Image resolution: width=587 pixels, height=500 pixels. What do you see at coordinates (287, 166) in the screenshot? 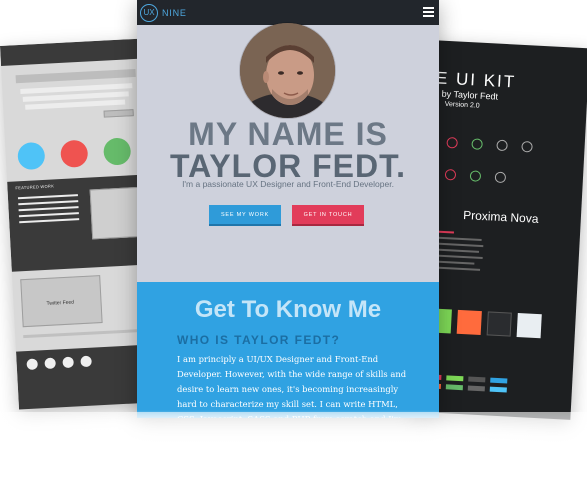
I see `hero-headline-line2: TAYLOR FEDT.` at bounding box center [287, 166].